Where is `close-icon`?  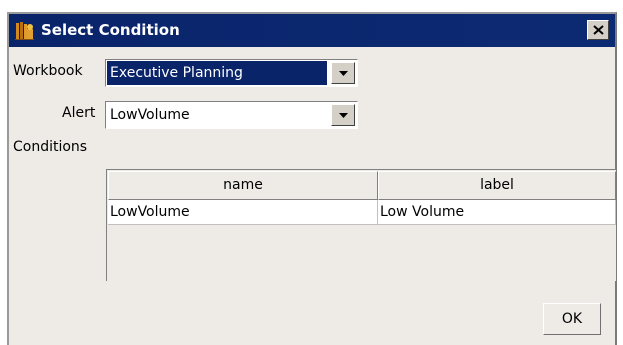
close-icon is located at coordinates (598, 30).